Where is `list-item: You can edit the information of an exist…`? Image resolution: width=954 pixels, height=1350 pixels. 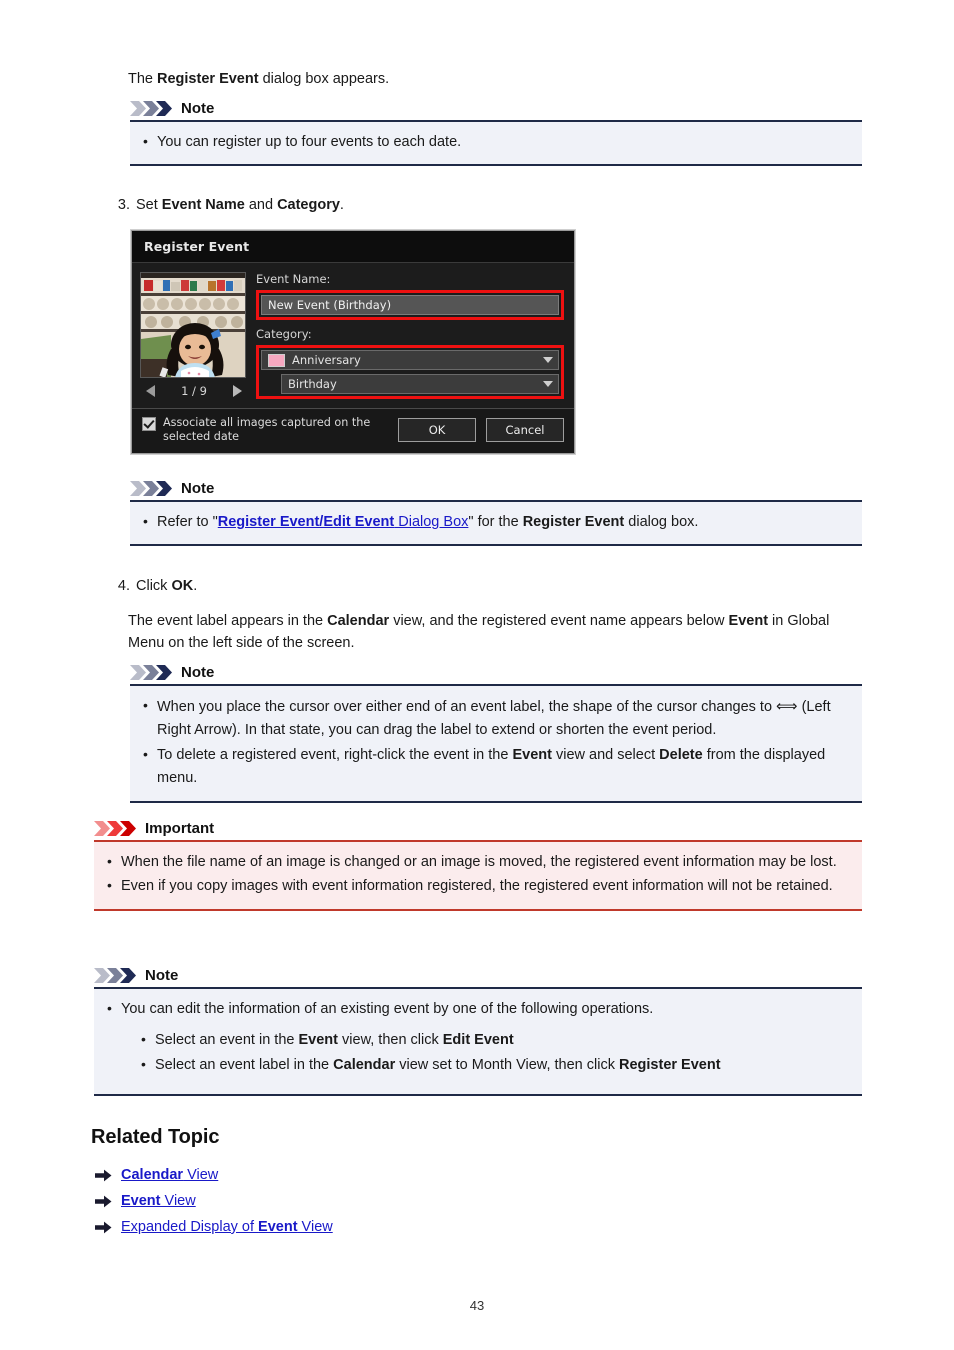 list-item: You can edit the information of an exist… is located at coordinates (478, 1009).